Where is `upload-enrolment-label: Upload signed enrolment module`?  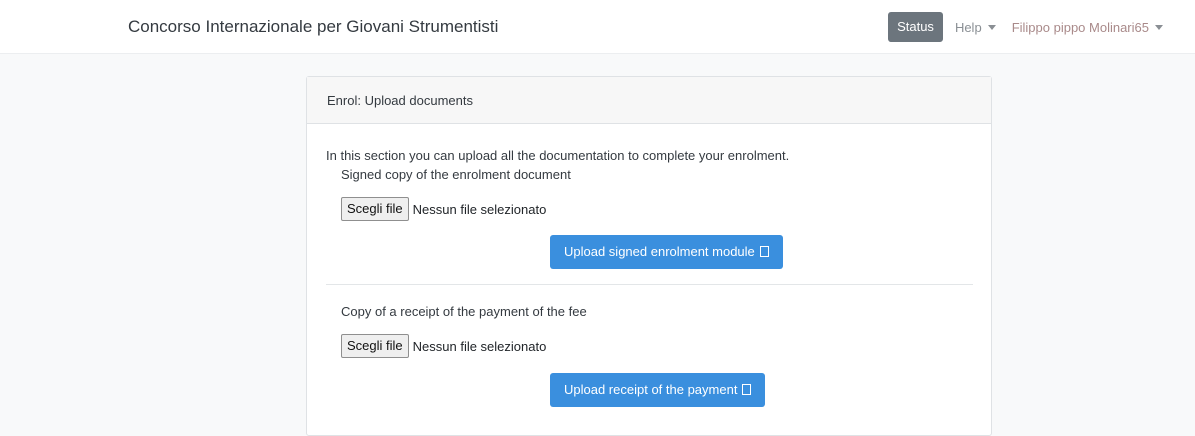 upload-enrolment-label: Upload signed enrolment module is located at coordinates (659, 251).